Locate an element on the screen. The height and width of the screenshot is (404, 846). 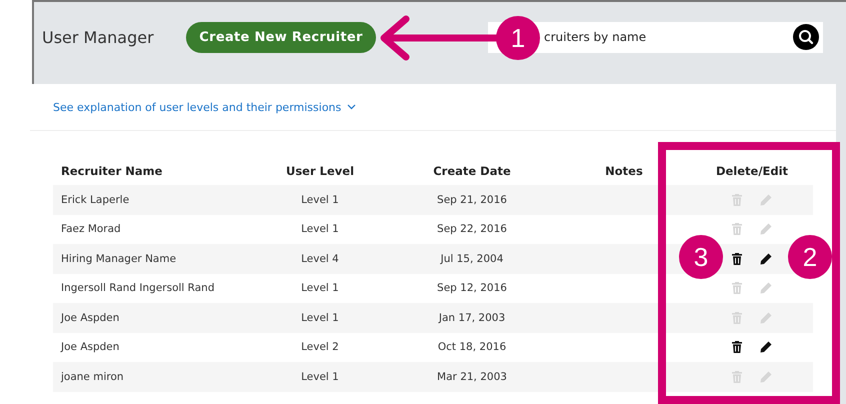
chevron-down-icon is located at coordinates (351, 107).